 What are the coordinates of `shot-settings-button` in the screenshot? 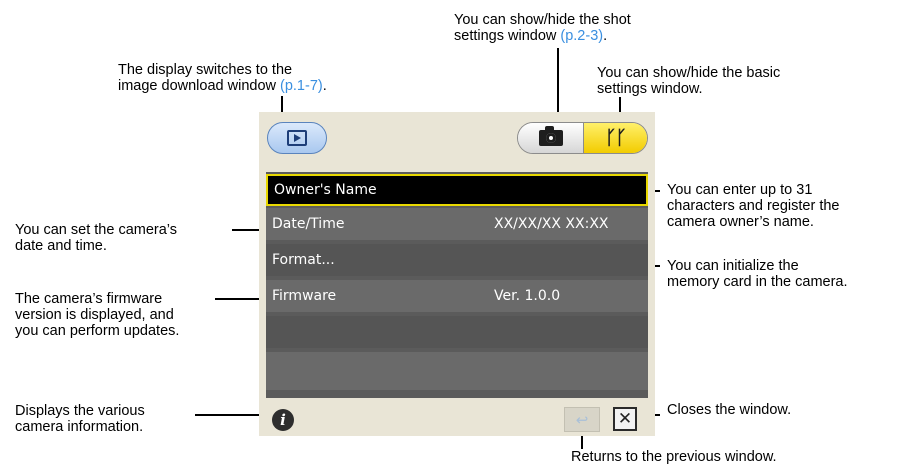 It's located at (550, 138).